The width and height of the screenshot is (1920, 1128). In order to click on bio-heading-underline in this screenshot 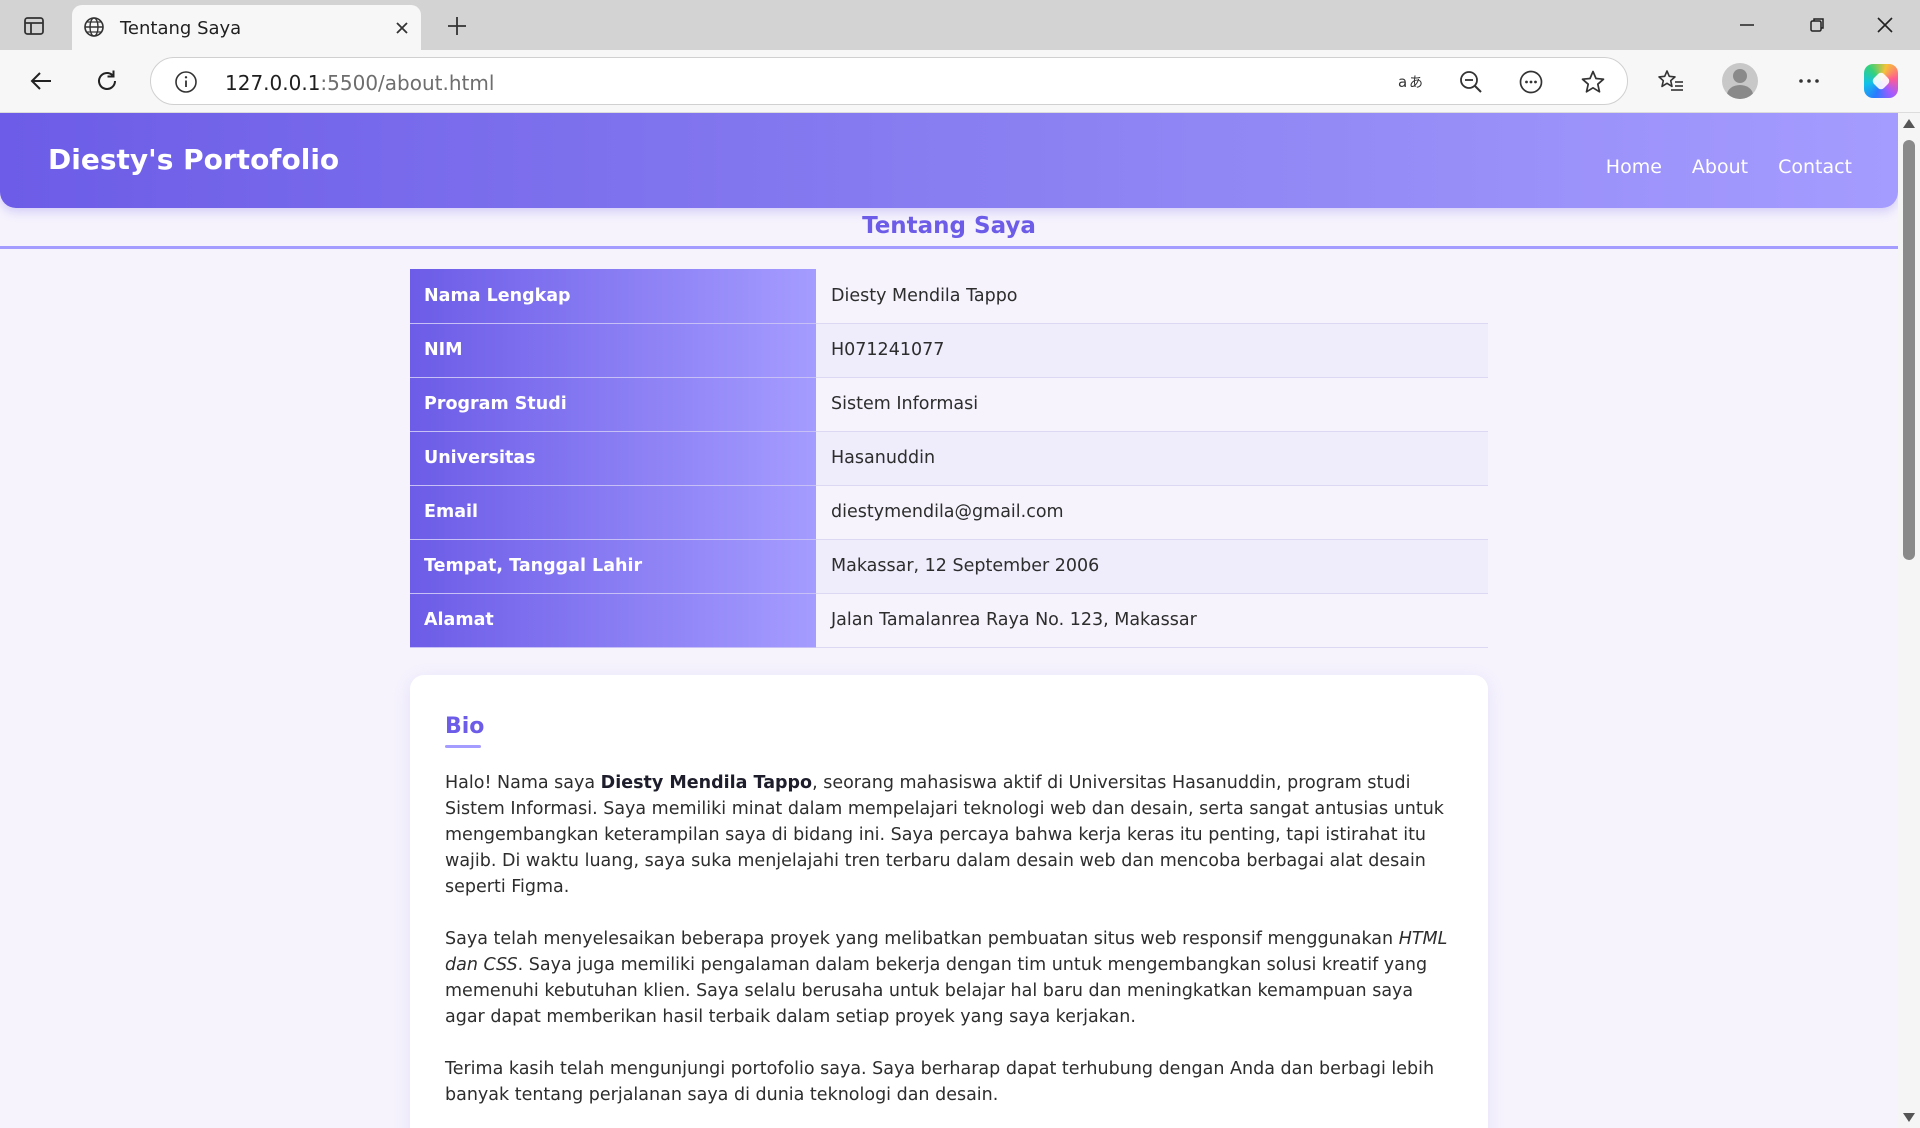, I will do `click(463, 746)`.